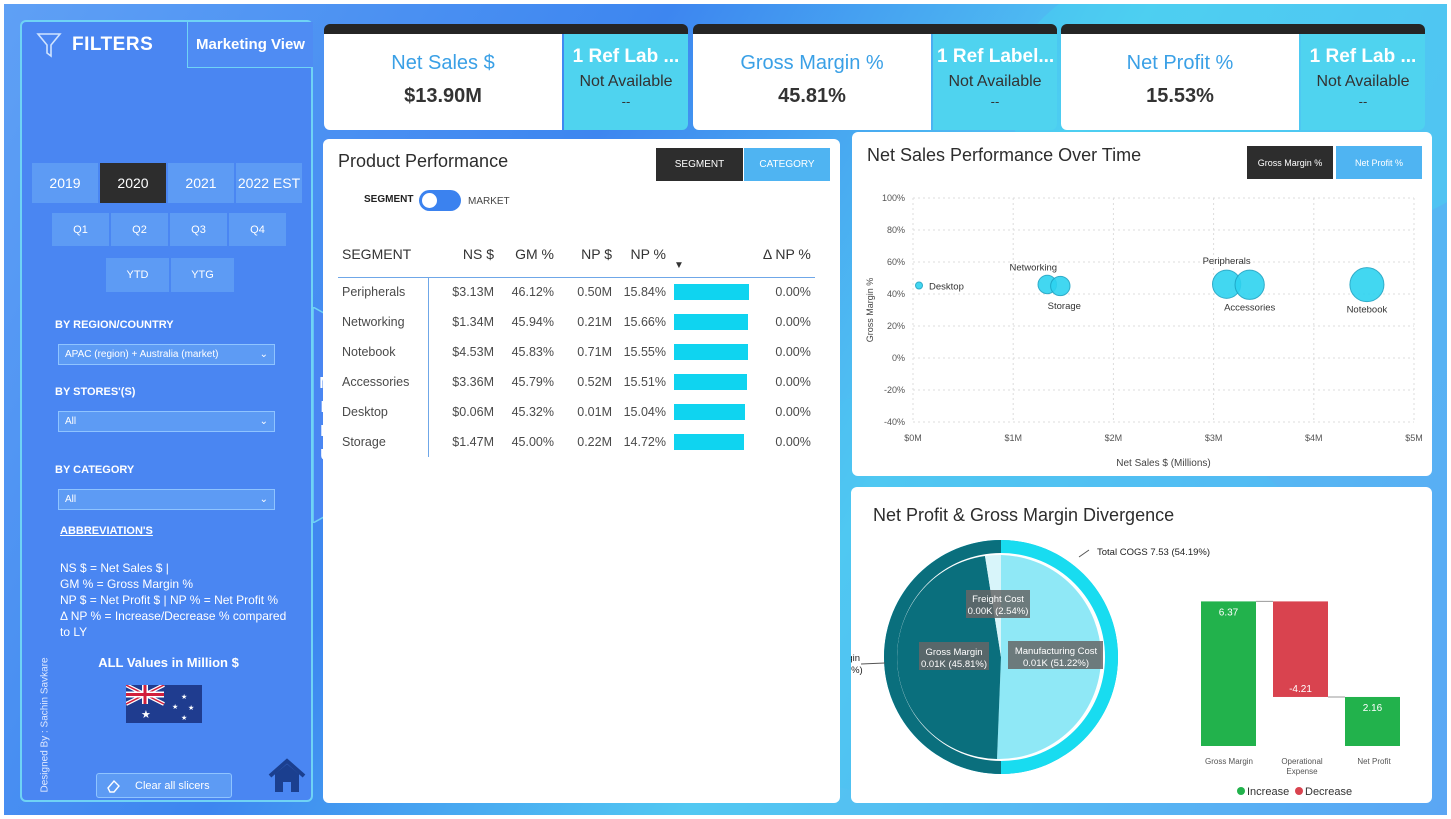  I want to click on kpi-reference: 1 Ref Label... Not Available --, so click(995, 82).